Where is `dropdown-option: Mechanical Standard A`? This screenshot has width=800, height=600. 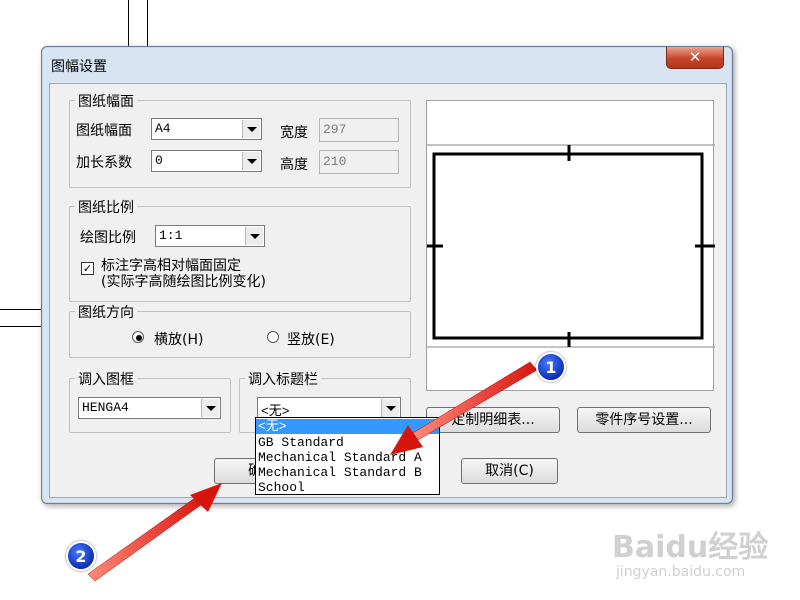
dropdown-option: Mechanical Standard A is located at coordinates (347, 457).